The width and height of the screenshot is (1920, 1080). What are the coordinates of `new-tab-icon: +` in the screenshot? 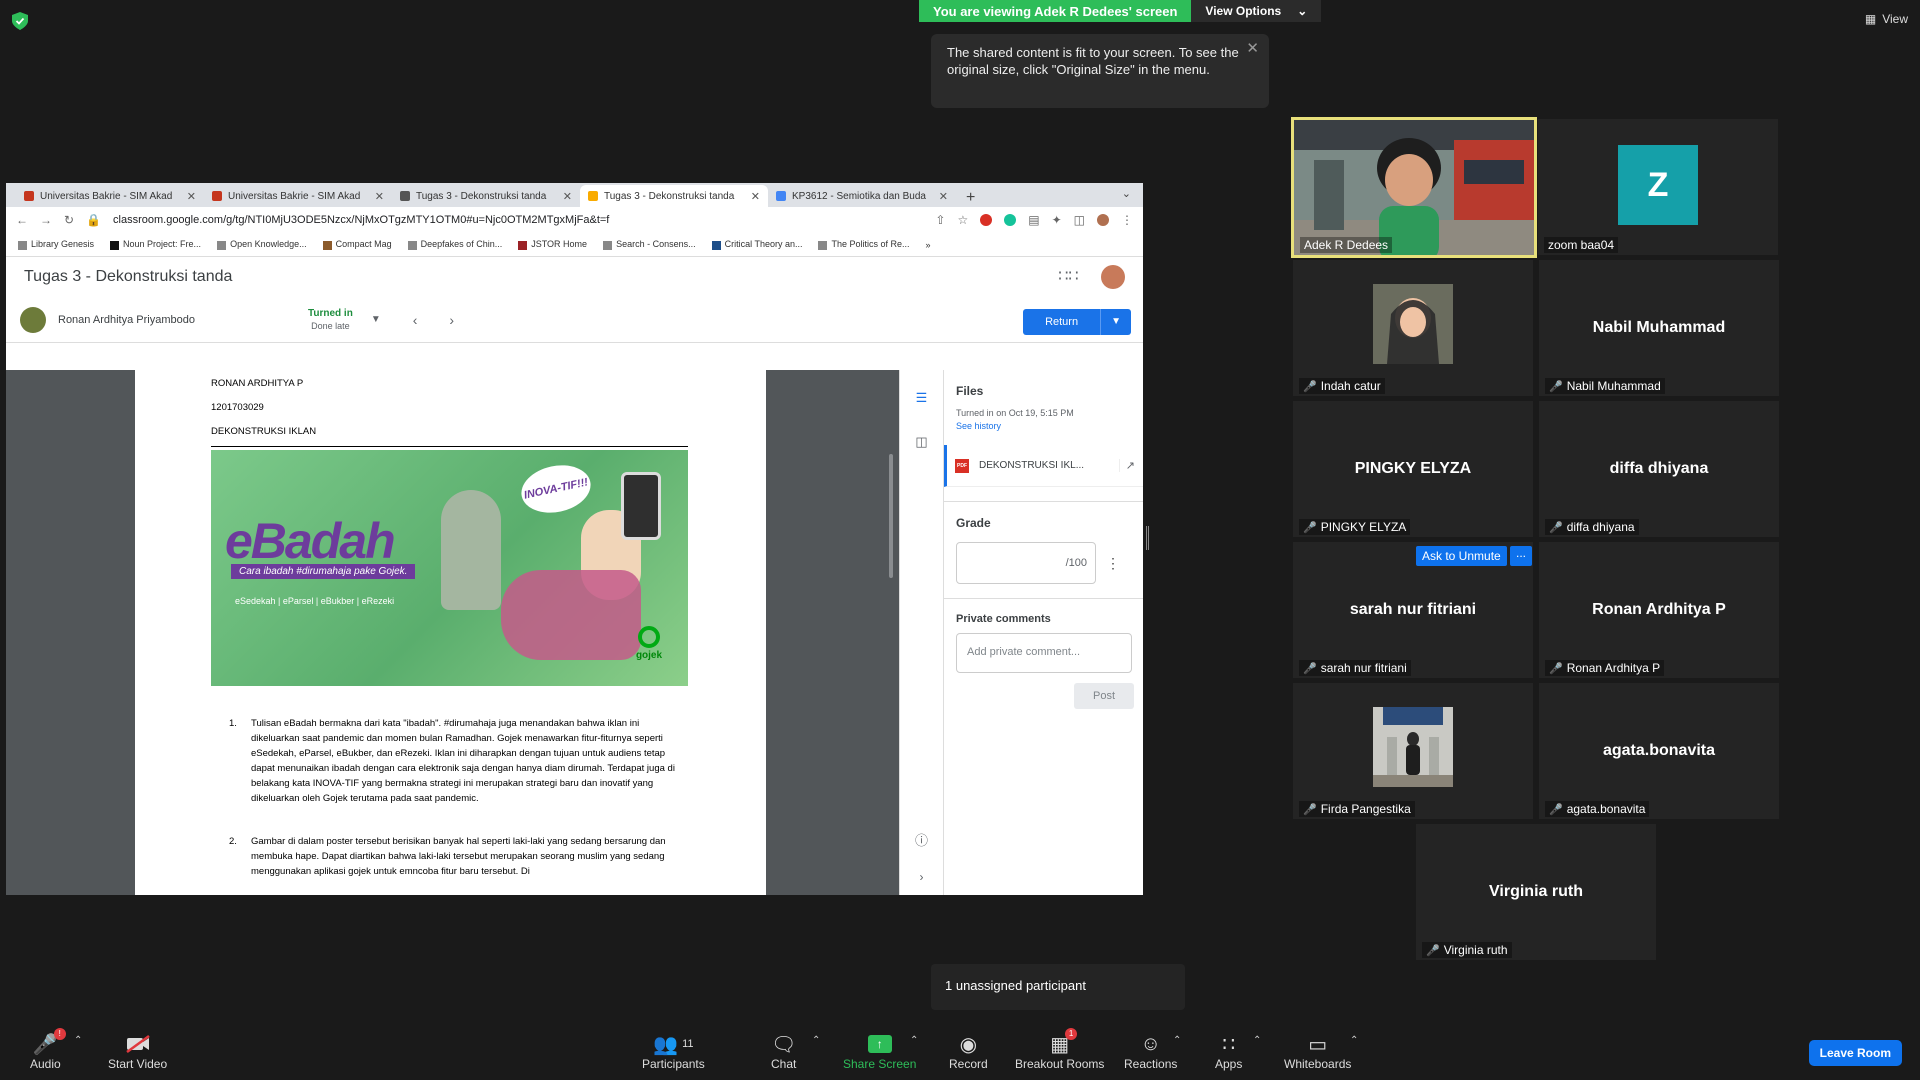 It's located at (970, 198).